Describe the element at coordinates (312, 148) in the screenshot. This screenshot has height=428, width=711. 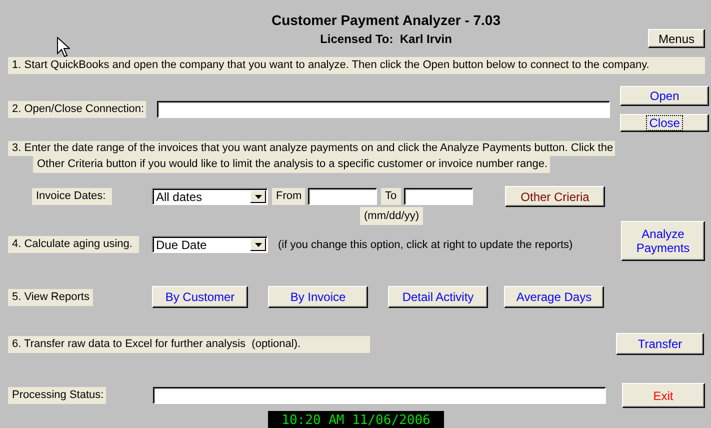
I see `instruction-text: 3. Enter the date range of the invoices that you want analyze payments on and click the Analyze Payments button. Click the` at that location.